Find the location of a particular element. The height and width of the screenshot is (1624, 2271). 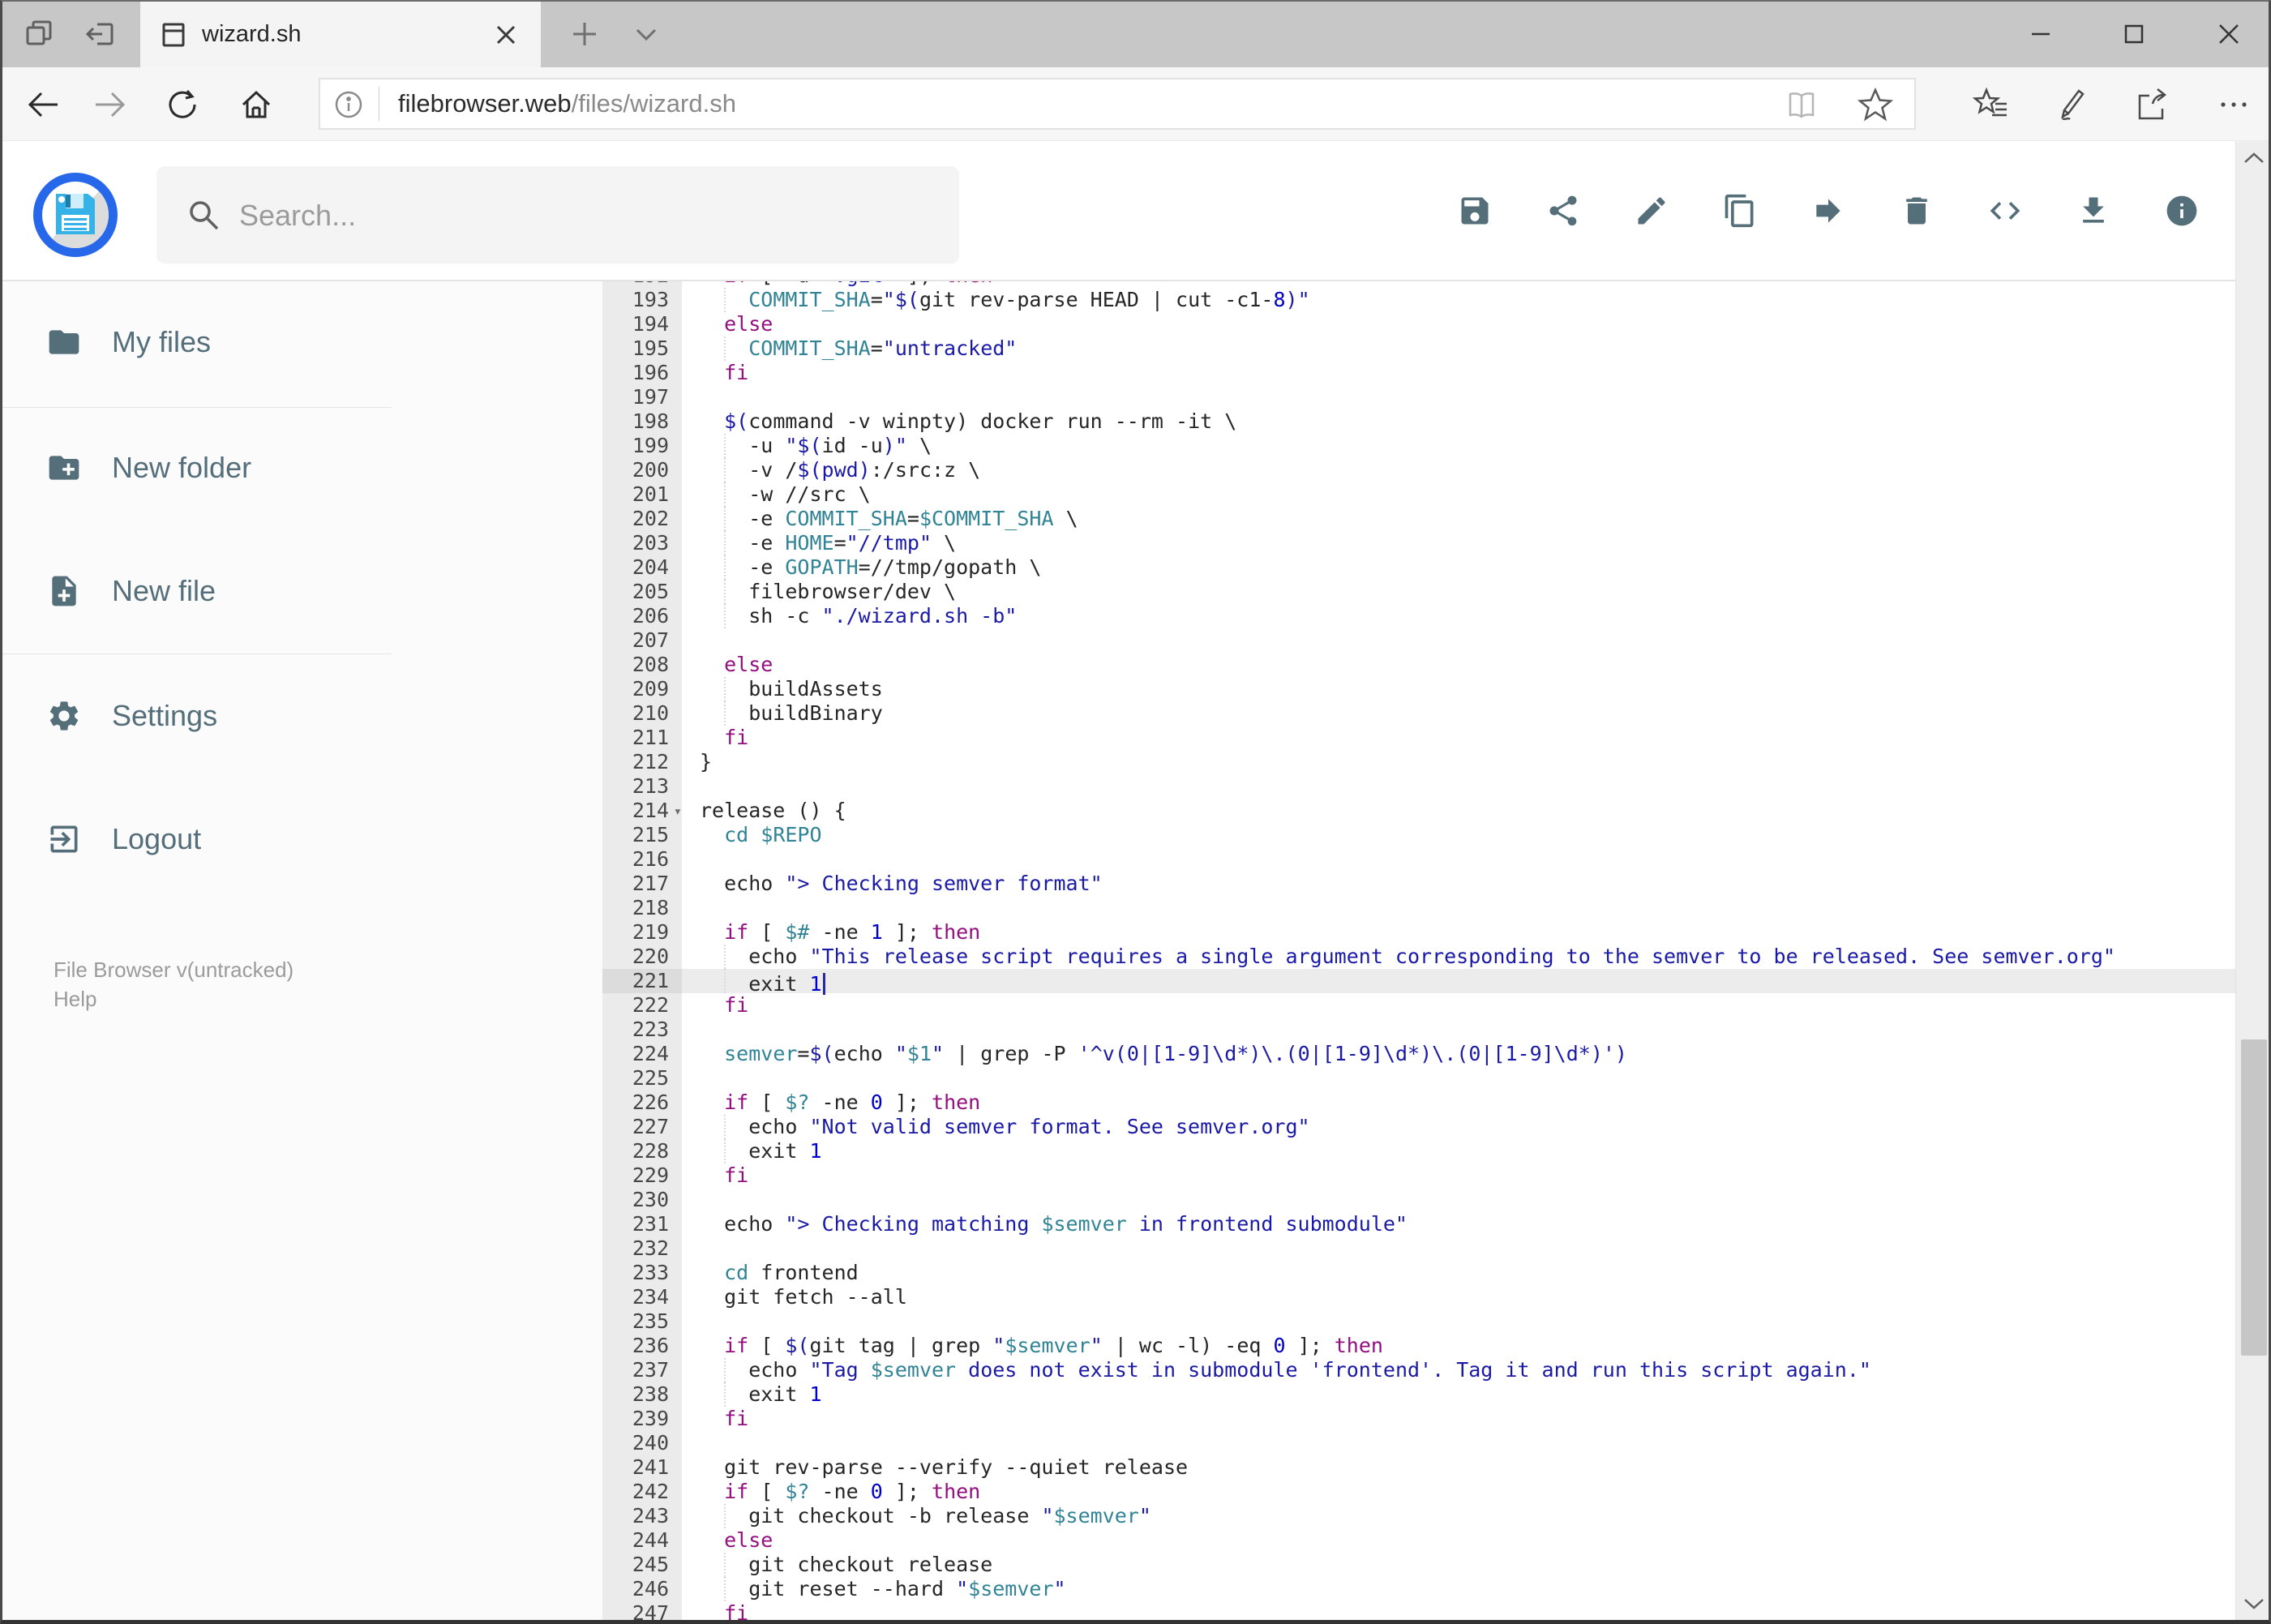

add-favorite-star-icon is located at coordinates (1876, 106).